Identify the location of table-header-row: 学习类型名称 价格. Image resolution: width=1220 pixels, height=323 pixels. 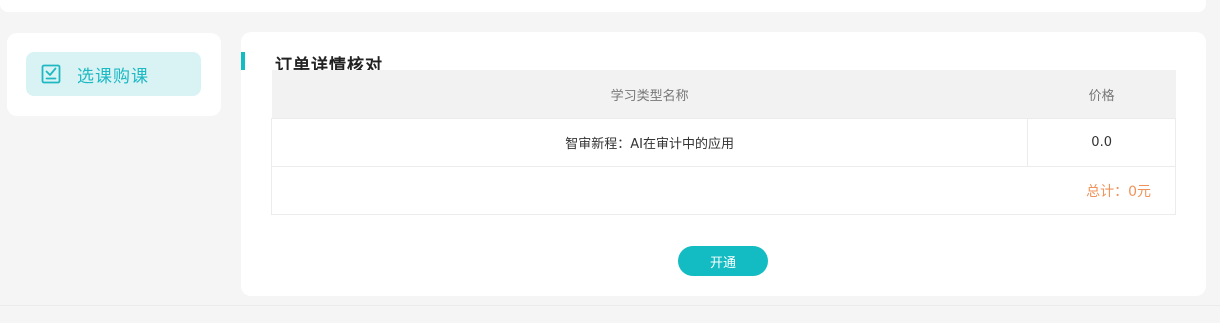
(723, 94).